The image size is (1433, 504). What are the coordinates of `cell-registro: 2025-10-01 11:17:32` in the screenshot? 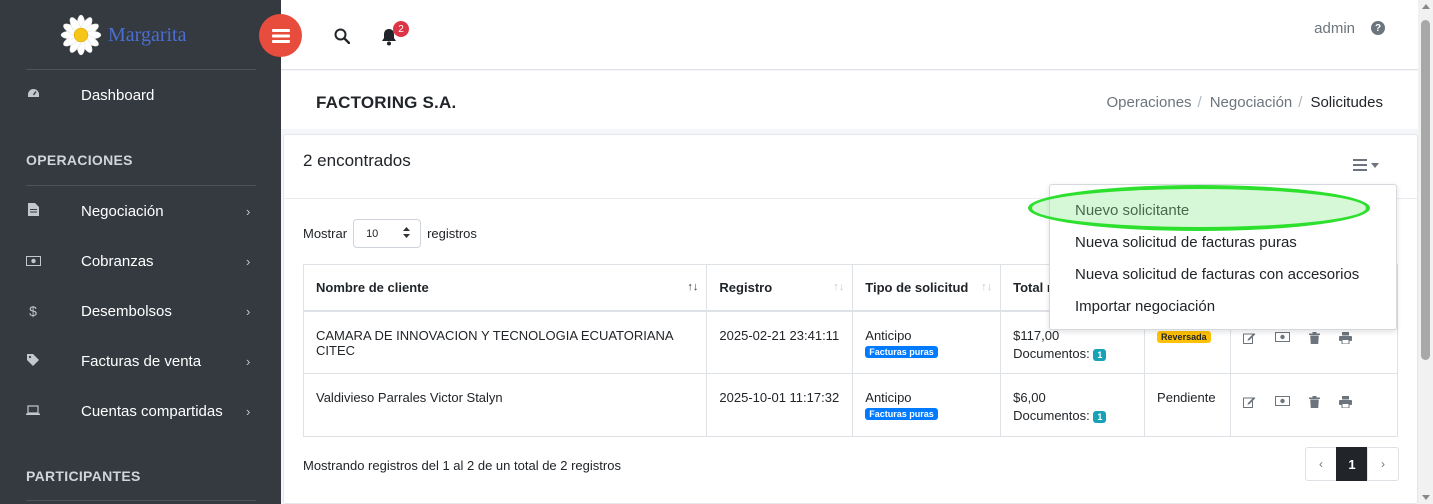 It's located at (780, 405).